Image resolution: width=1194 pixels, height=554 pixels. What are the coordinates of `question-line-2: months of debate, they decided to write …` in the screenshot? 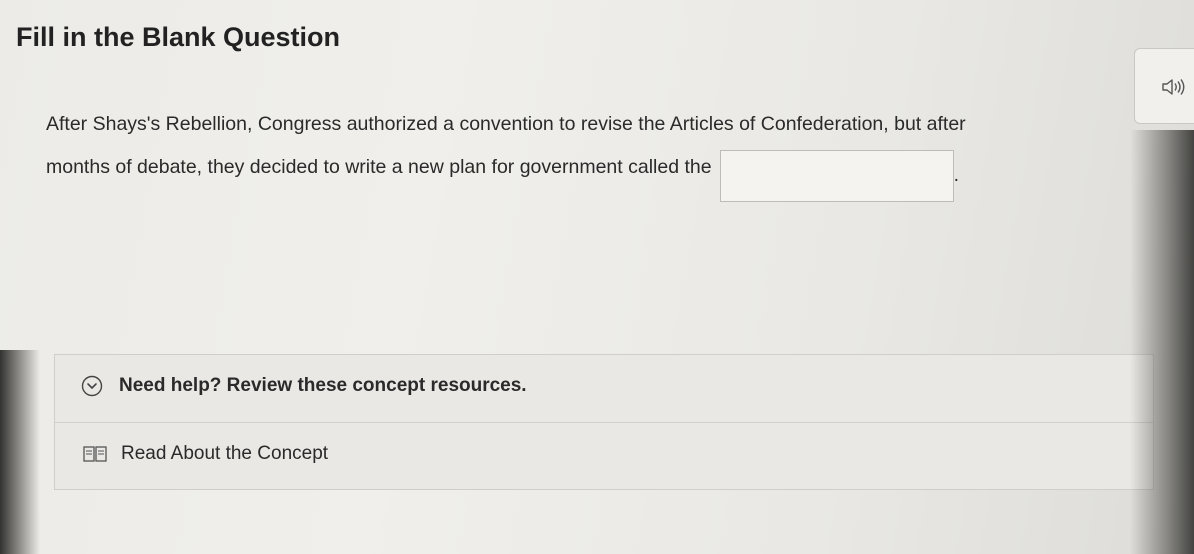 It's located at (616, 172).